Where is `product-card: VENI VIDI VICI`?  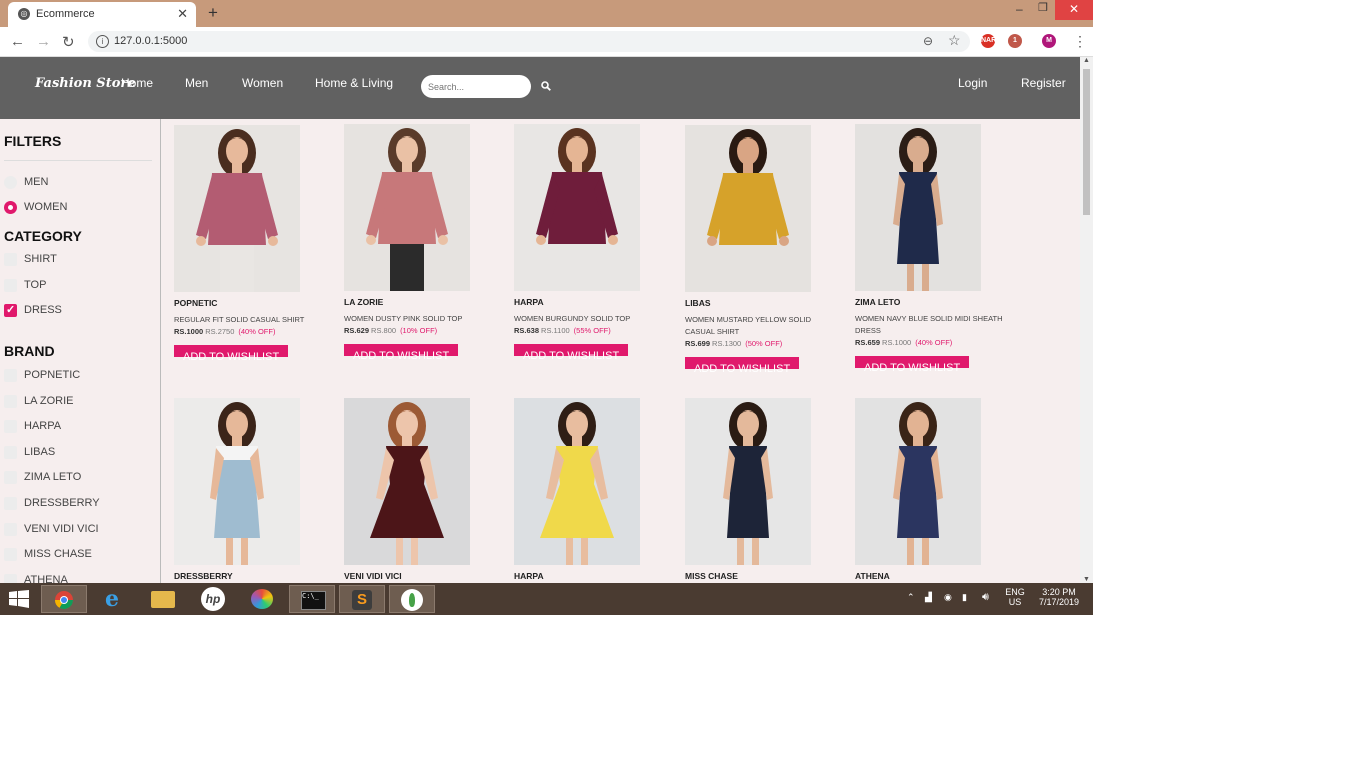 product-card: VENI VIDI VICI is located at coordinates (424, 489).